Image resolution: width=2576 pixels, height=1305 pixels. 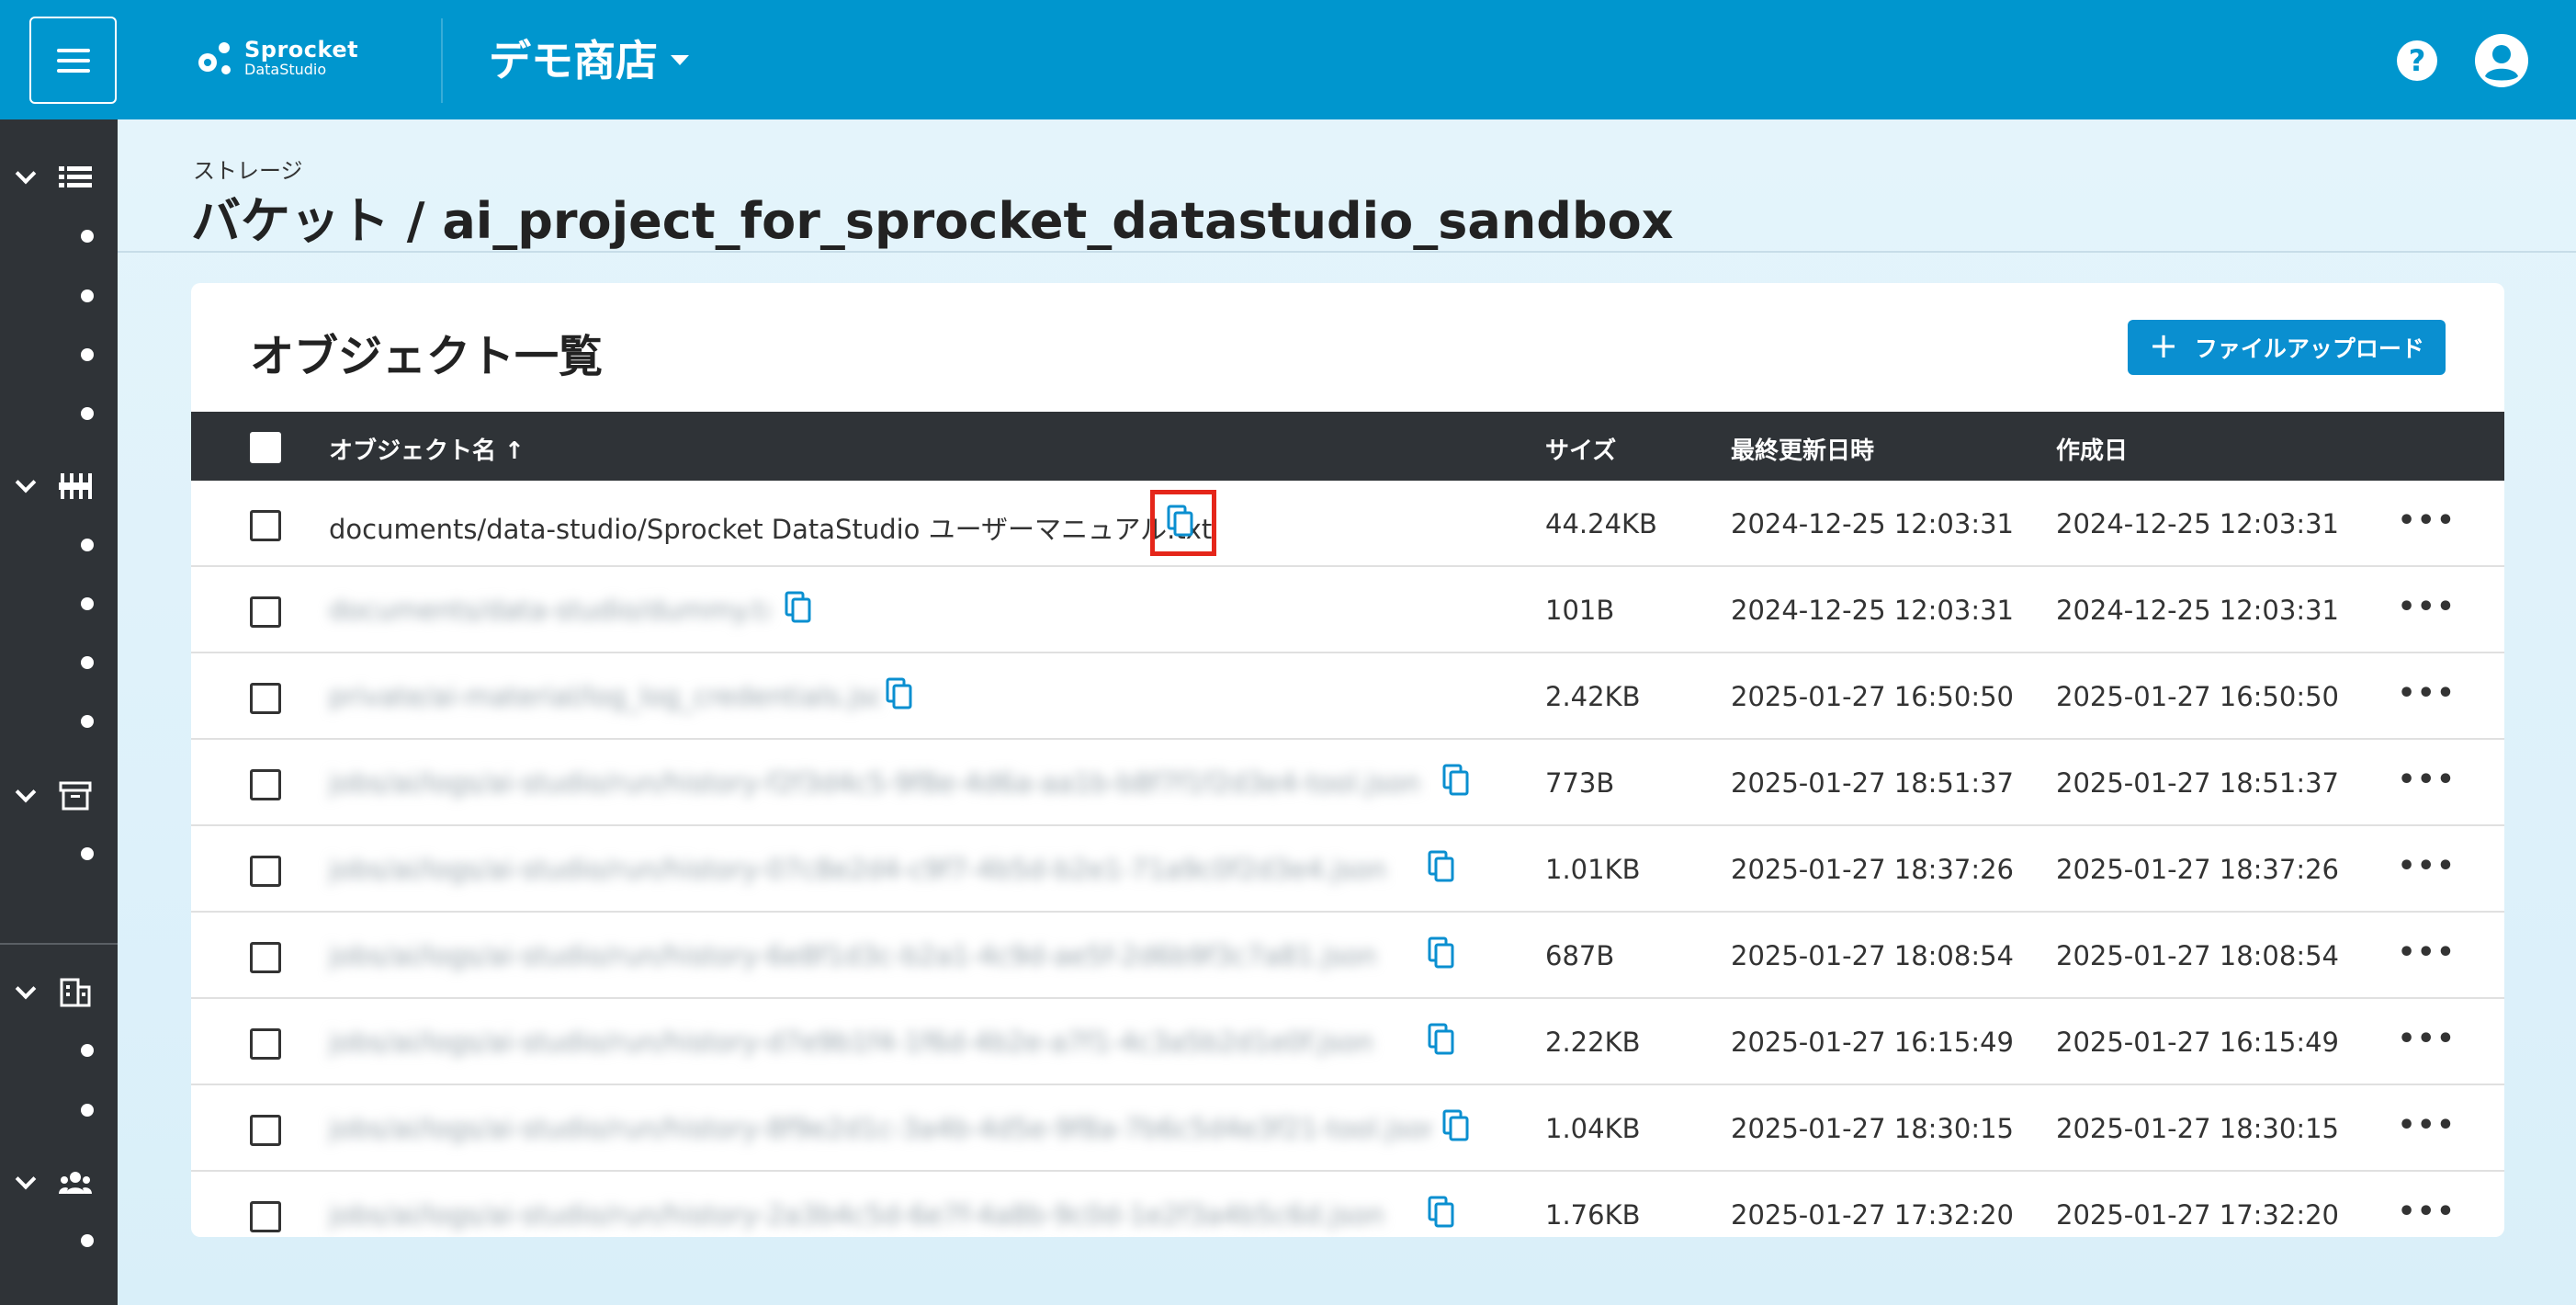 What do you see at coordinates (1288, 59) in the screenshot?
I see `top-header: Sprocket DataStudio デモ商店 ?` at bounding box center [1288, 59].